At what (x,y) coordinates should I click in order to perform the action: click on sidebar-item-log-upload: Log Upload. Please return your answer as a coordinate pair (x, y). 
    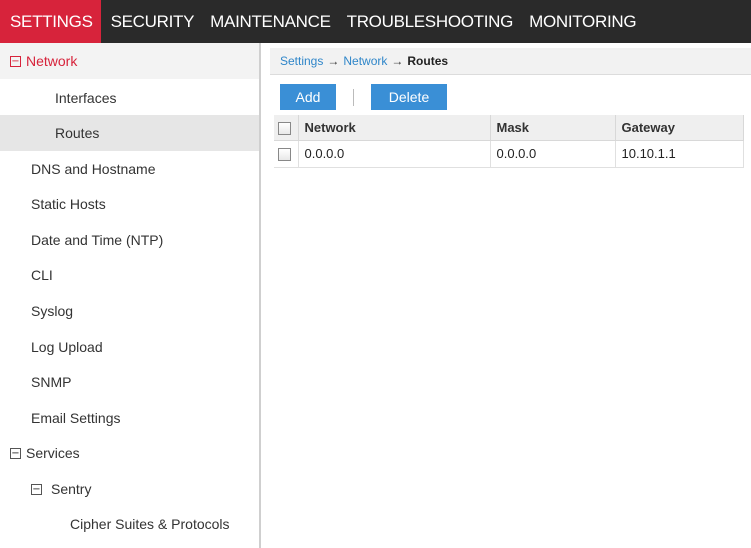
    Looking at the image, I should click on (130, 347).